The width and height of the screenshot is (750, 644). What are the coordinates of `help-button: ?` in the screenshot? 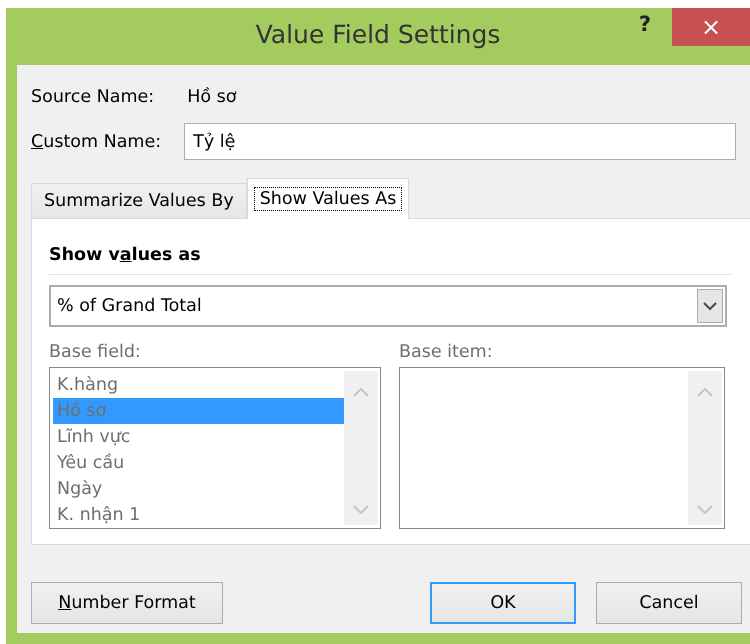 It's located at (645, 24).